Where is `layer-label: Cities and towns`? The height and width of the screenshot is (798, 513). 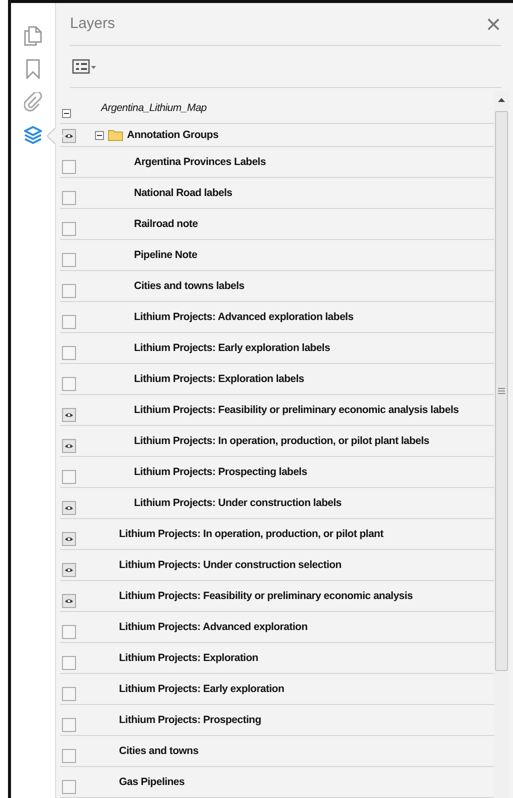 layer-label: Cities and towns is located at coordinates (158, 748).